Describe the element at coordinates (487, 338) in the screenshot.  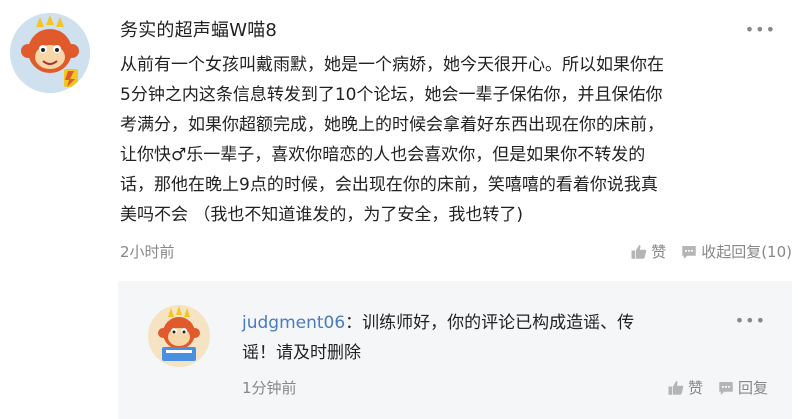
I see `reply-content: judgment06：训练师好，你的评论已构成造谣、传 谣！请及时删除` at that location.